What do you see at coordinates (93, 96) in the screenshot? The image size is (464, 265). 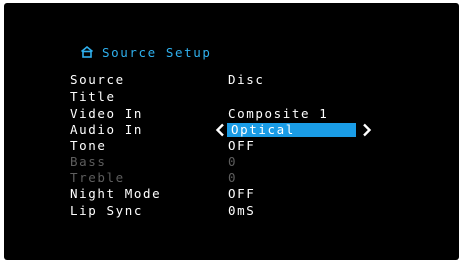 I see `menu-label: Title` at bounding box center [93, 96].